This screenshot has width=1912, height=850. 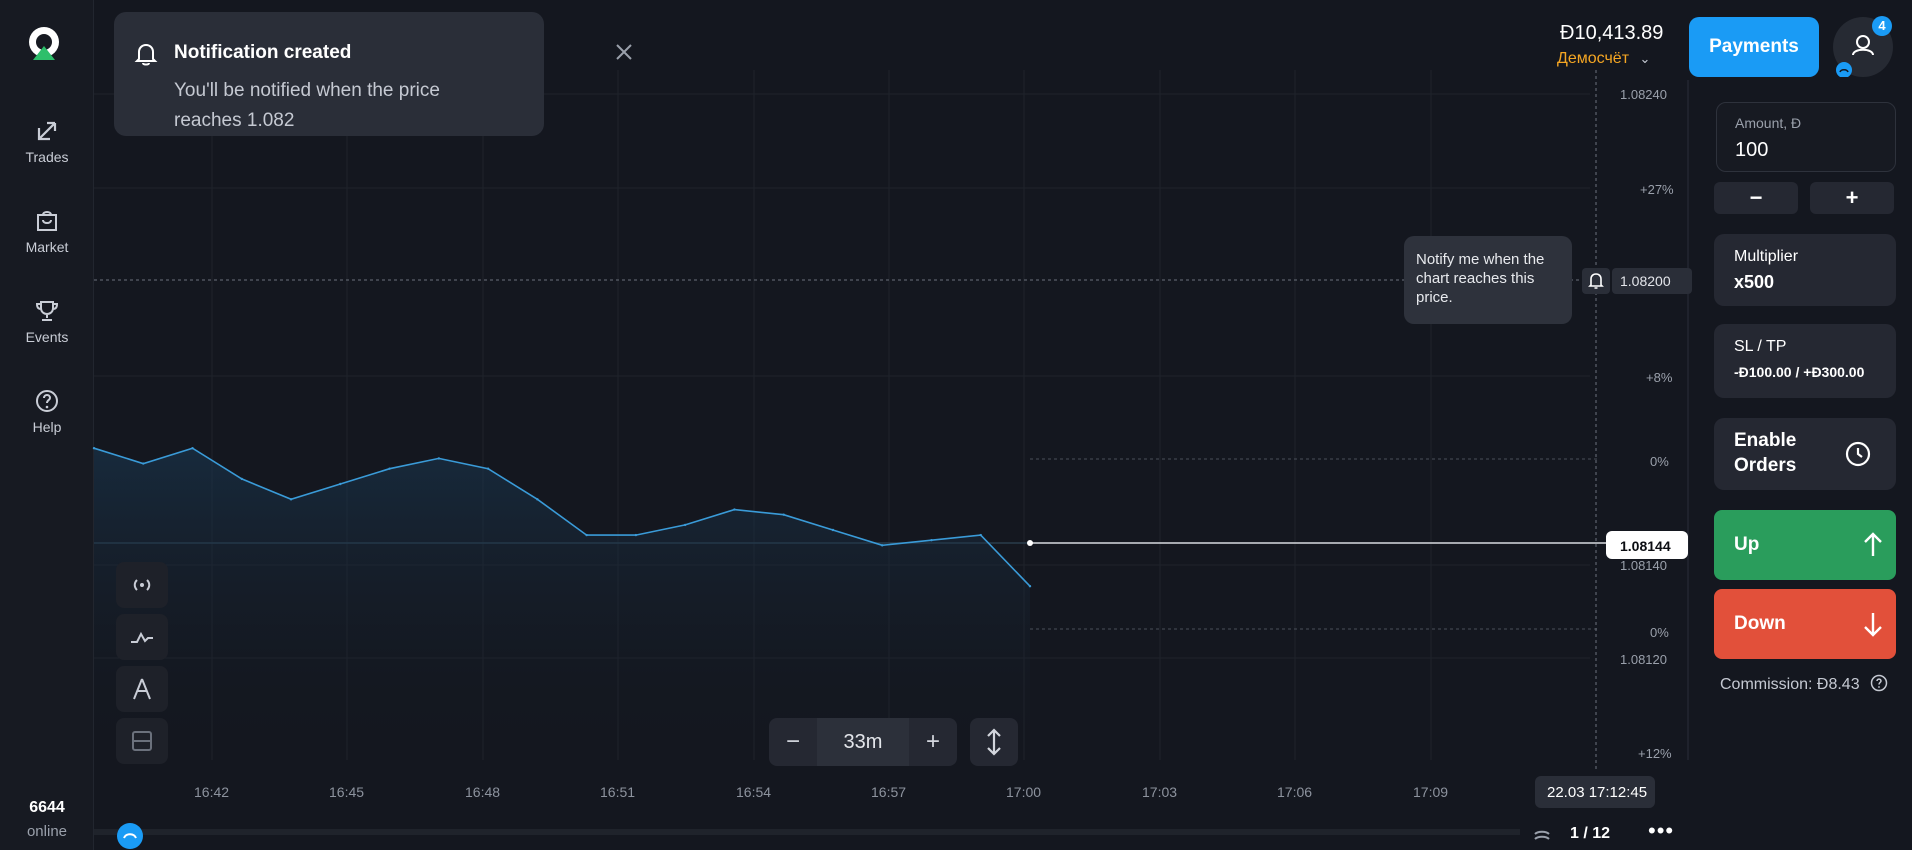 What do you see at coordinates (1790, 684) in the screenshot?
I see `commission-text: Commission: Đ8.43` at bounding box center [1790, 684].